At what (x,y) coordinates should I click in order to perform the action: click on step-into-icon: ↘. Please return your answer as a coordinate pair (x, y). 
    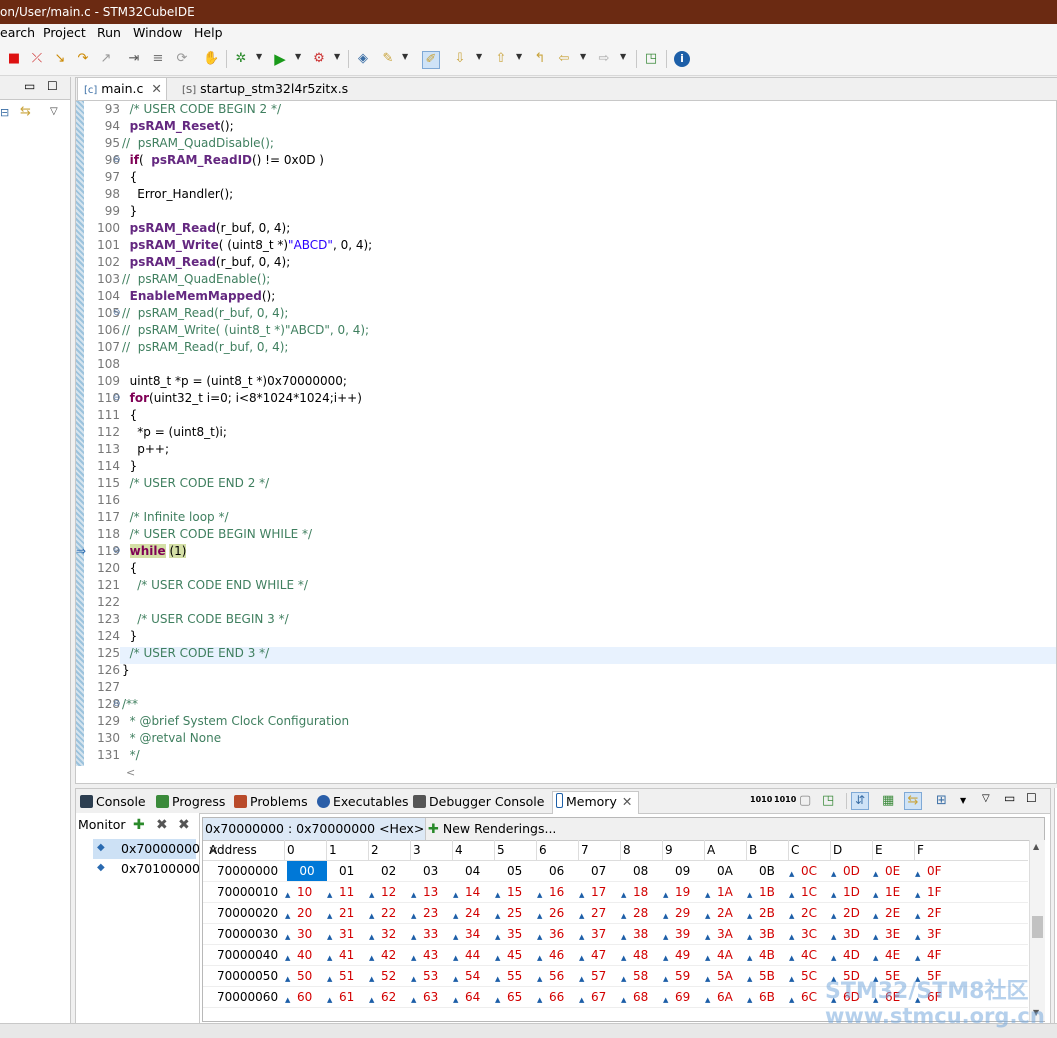
    Looking at the image, I should click on (60, 59).